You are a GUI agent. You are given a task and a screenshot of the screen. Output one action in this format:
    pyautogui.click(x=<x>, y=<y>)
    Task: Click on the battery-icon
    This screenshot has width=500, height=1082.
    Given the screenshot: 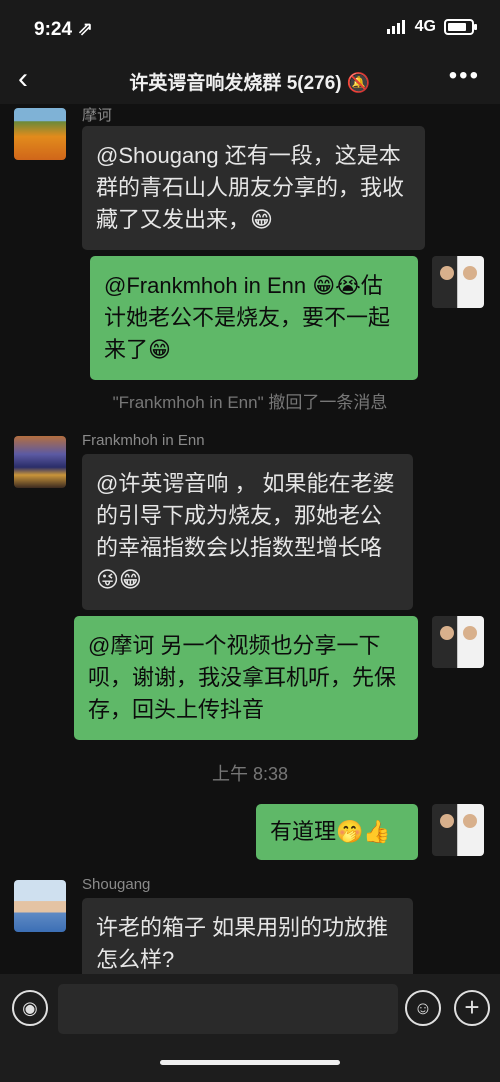 What is the action you would take?
    pyautogui.click(x=460, y=27)
    